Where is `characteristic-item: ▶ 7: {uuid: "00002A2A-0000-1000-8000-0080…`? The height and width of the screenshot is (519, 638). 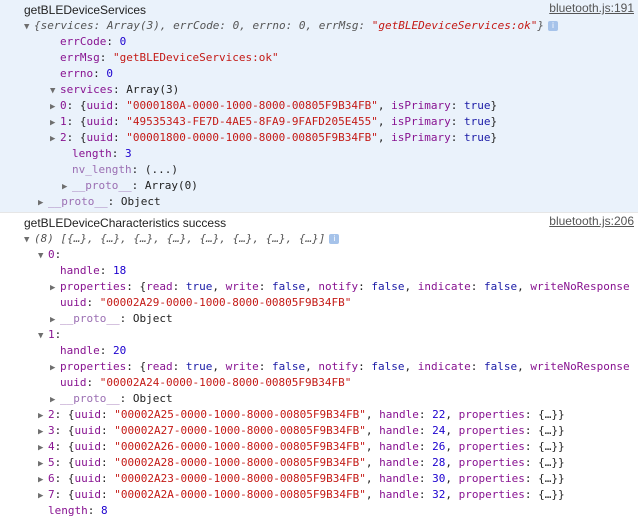
characteristic-item: ▶ 7: {uuid: "00002A2A-0000-1000-8000-0080… is located at coordinates (319, 495).